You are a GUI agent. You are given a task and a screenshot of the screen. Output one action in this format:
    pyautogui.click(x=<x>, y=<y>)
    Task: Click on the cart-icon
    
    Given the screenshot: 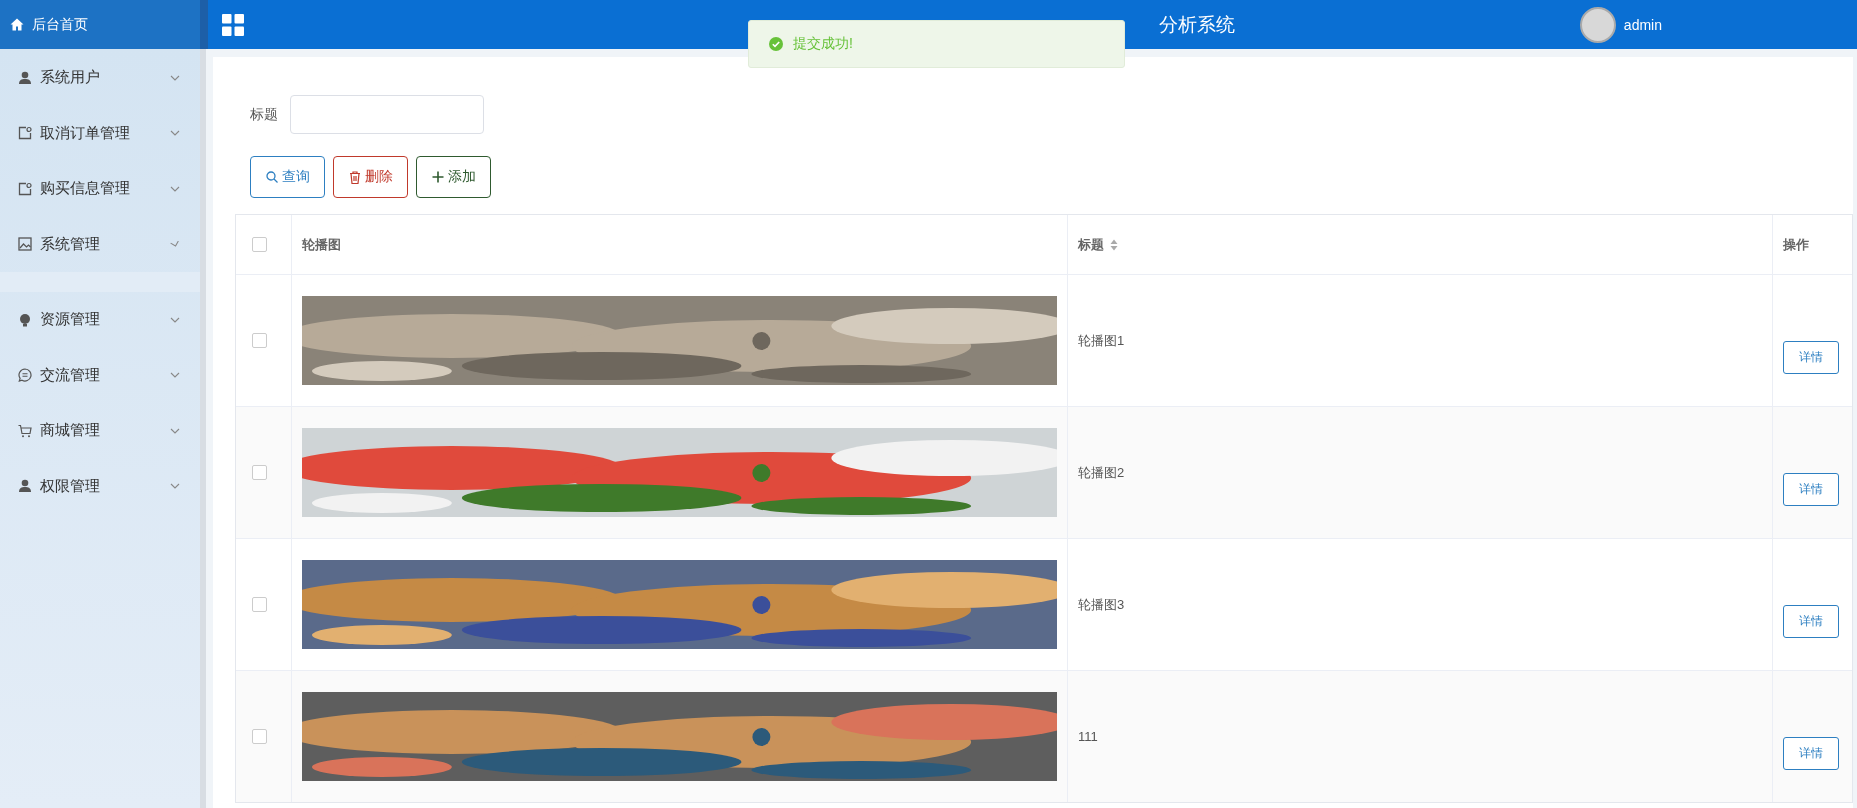 What is the action you would take?
    pyautogui.click(x=25, y=430)
    